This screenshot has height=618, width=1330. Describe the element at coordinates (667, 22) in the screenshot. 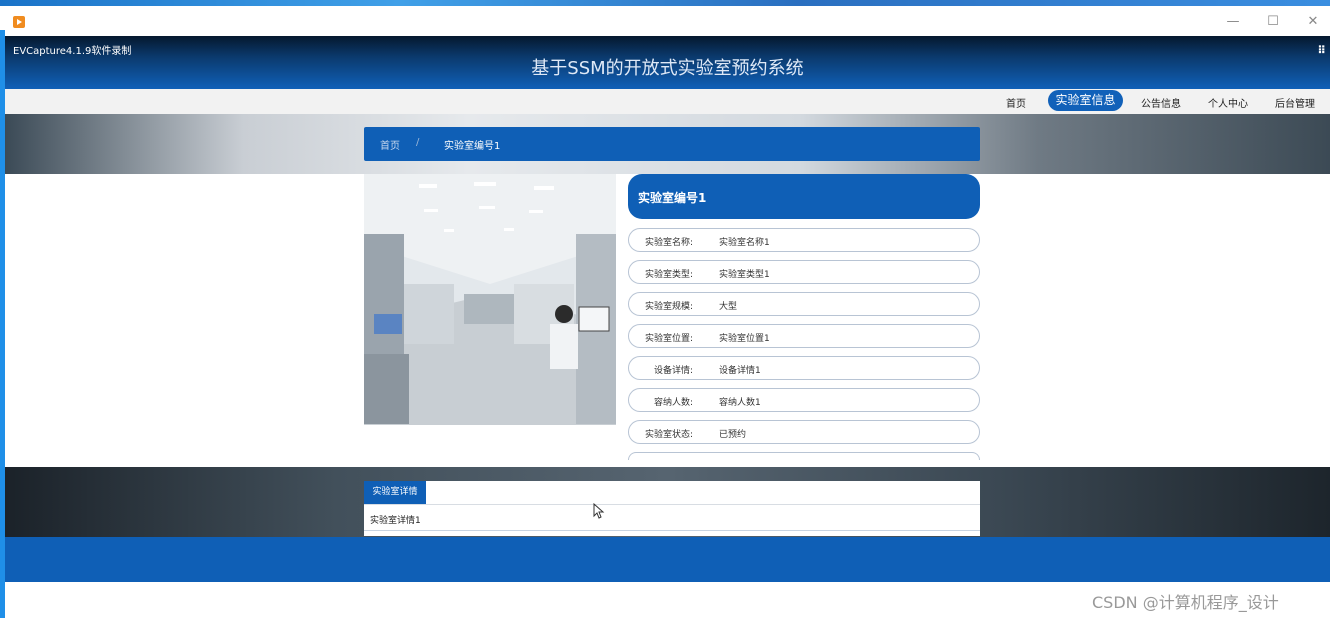

I see `window-titlebar: — ☐ ✕` at that location.